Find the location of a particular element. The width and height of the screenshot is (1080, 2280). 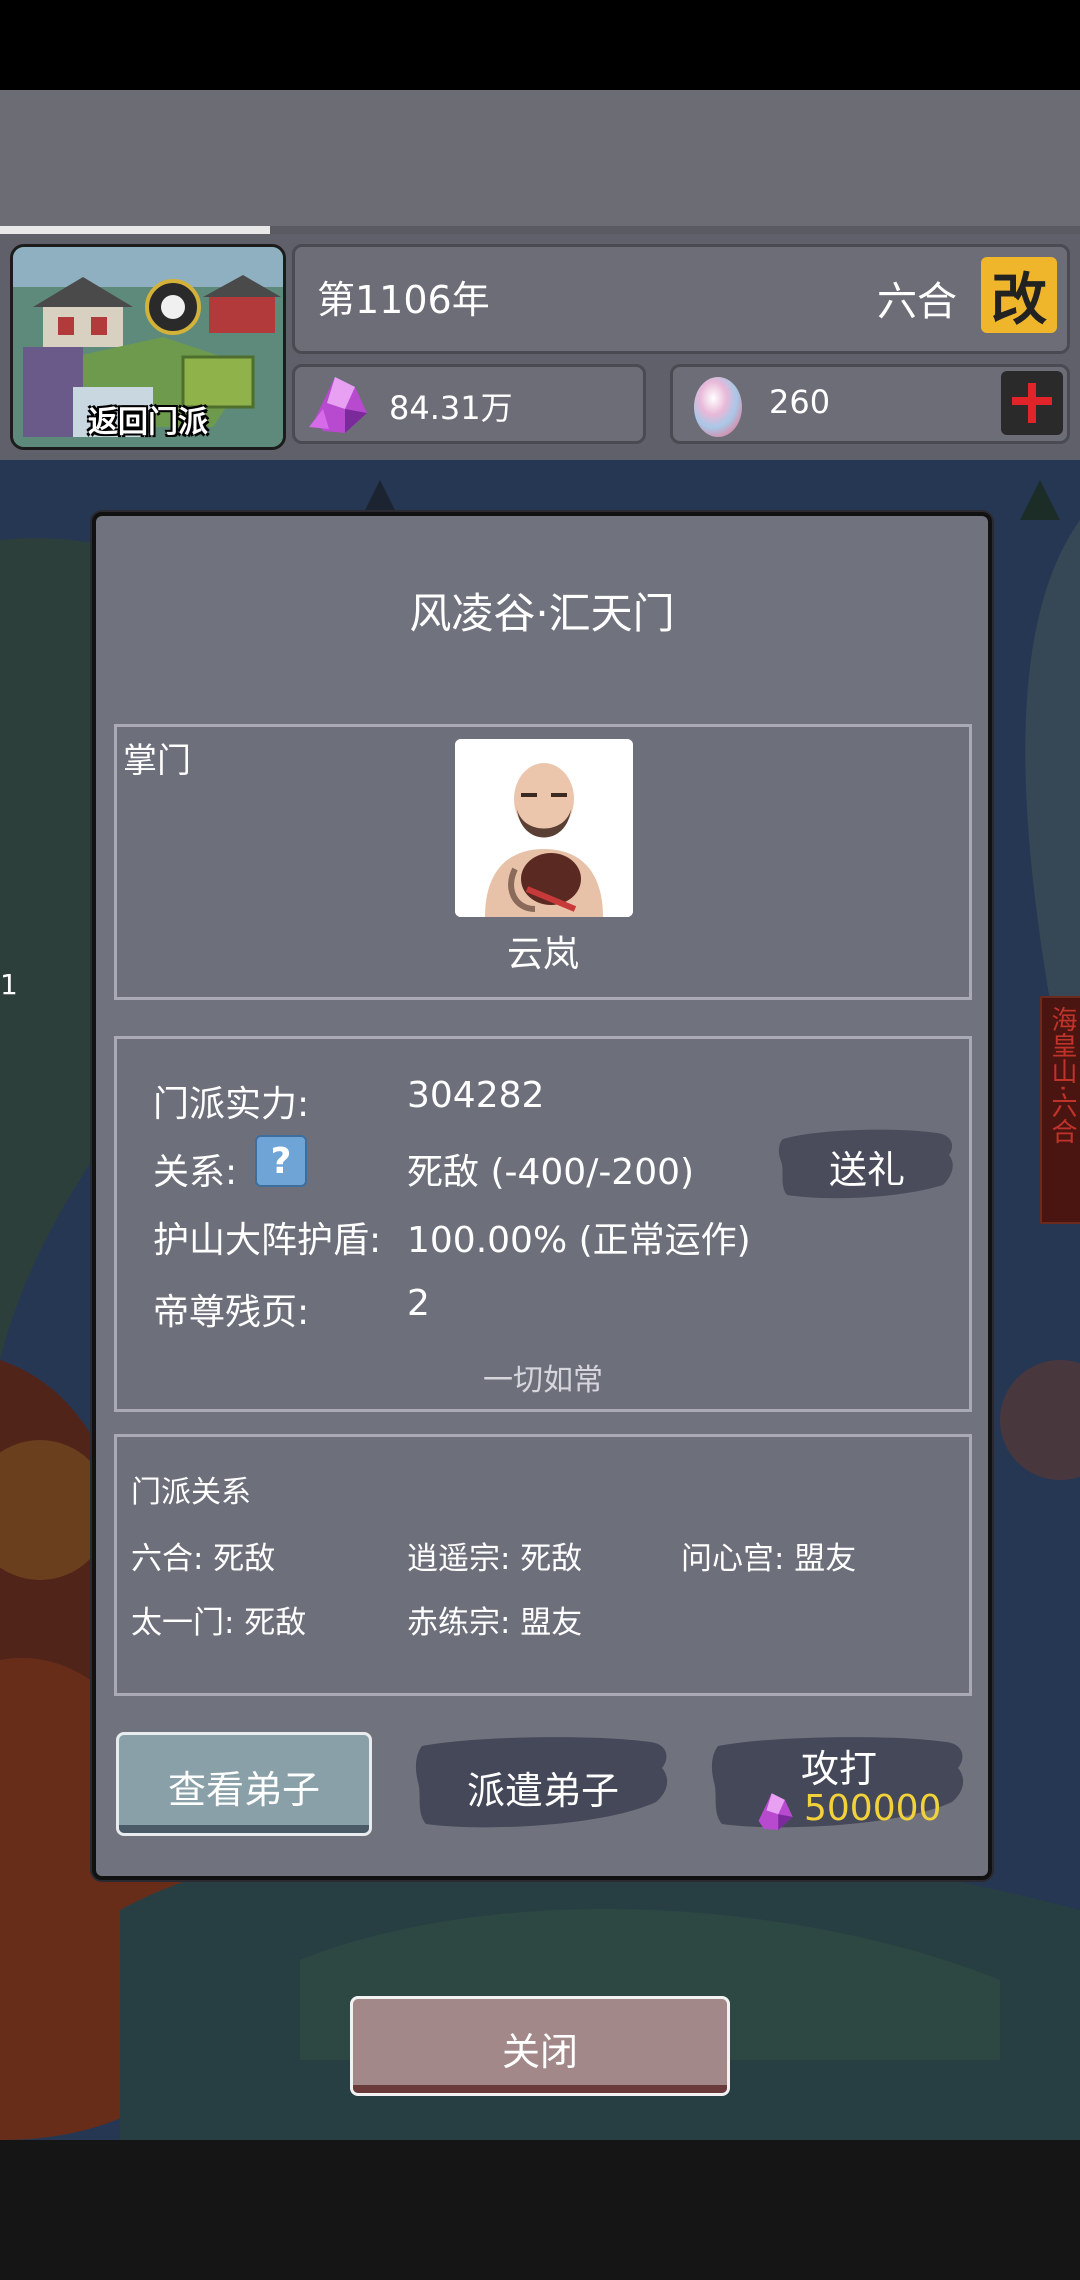

send-disciples-button: 派遣弟子 is located at coordinates (543, 1784).